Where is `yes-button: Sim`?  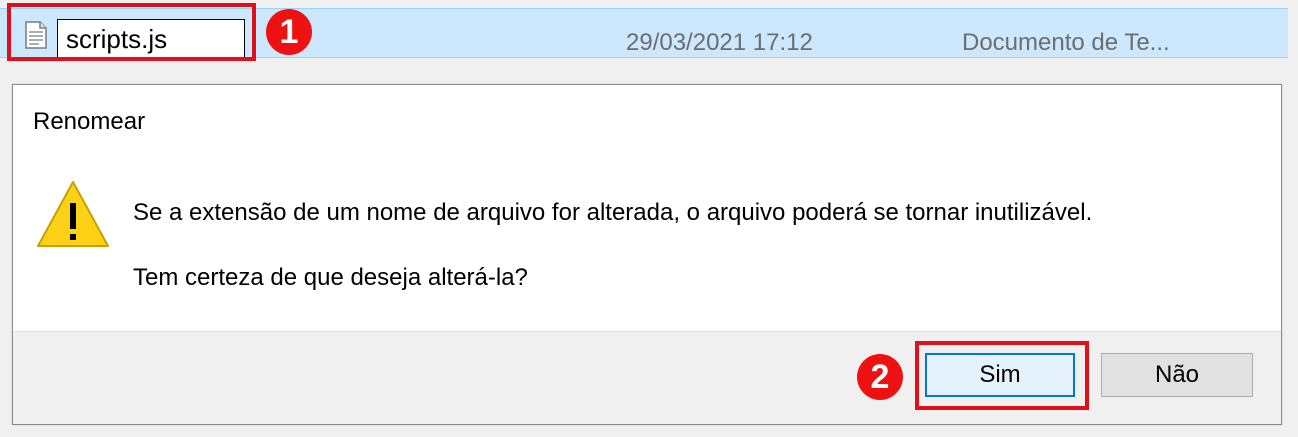 yes-button: Sim is located at coordinates (1000, 375).